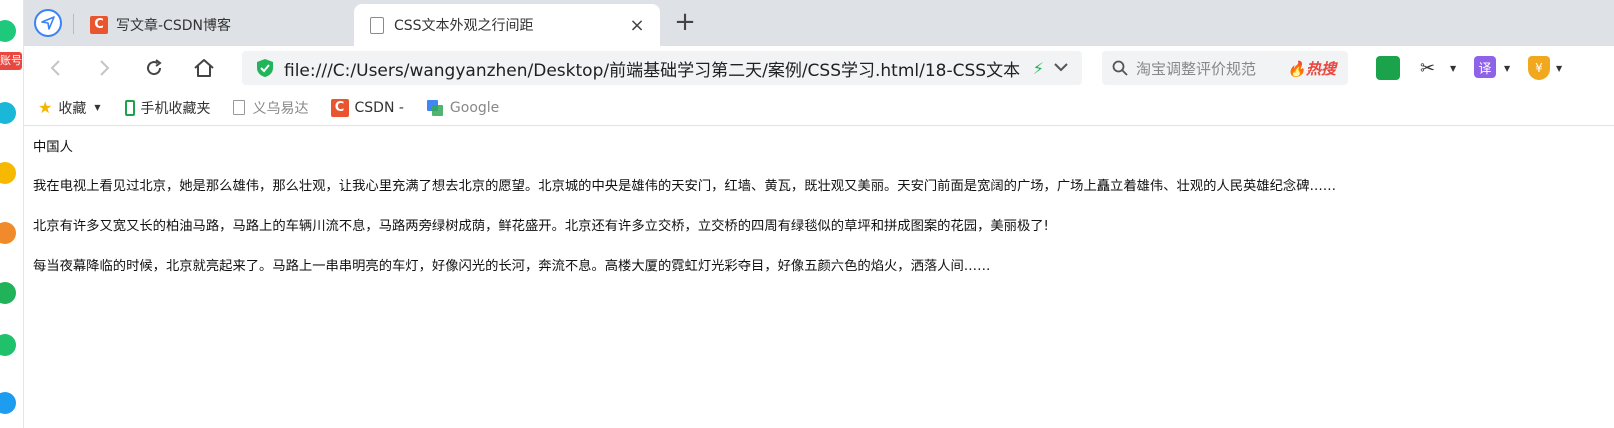  I want to click on navigate-icon, so click(48, 23).